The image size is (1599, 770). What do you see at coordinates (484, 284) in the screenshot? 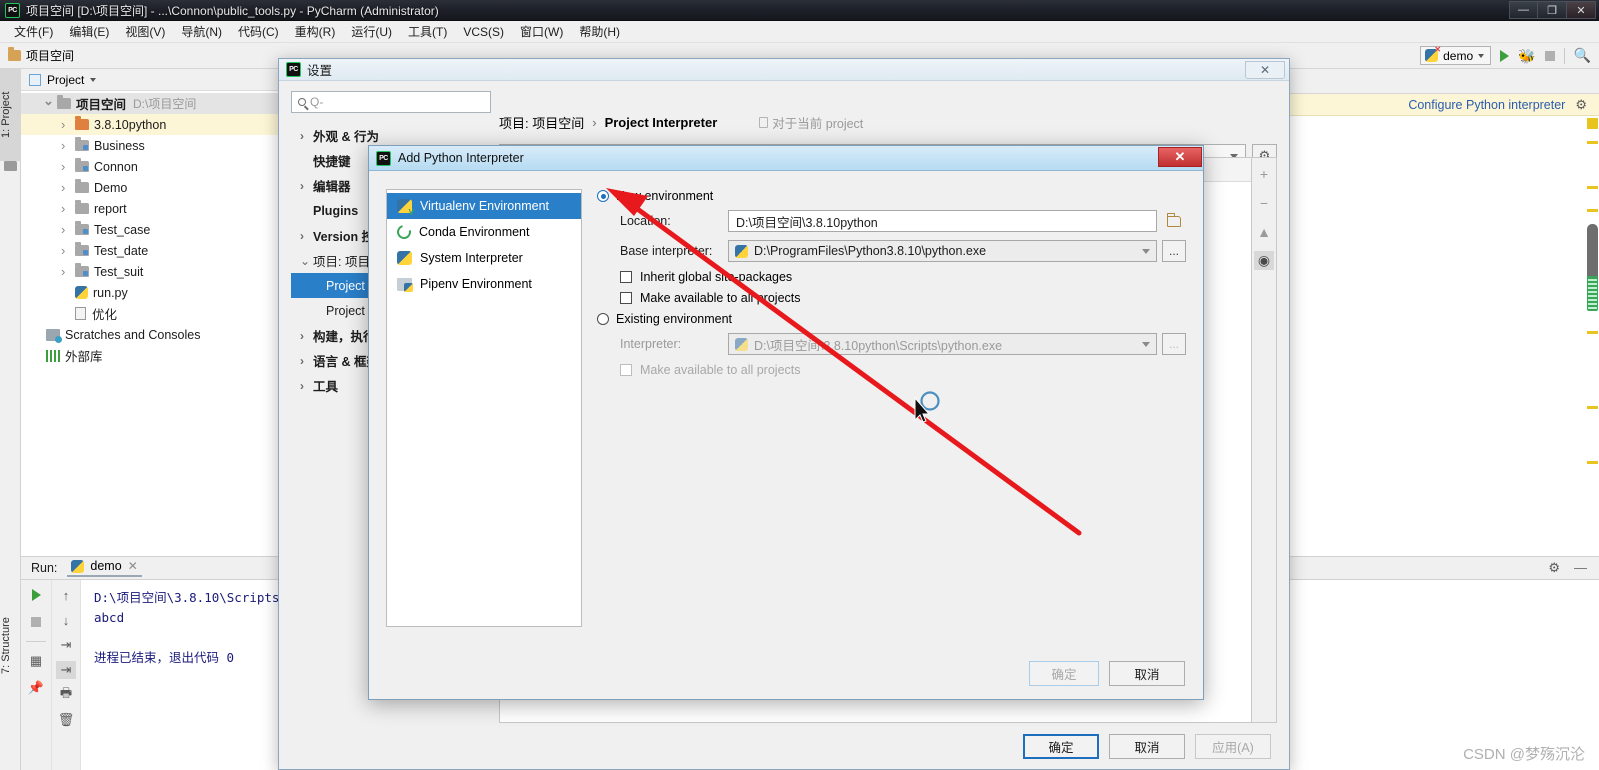
I see `env-item-pipenv: Pipenv Environment` at bounding box center [484, 284].